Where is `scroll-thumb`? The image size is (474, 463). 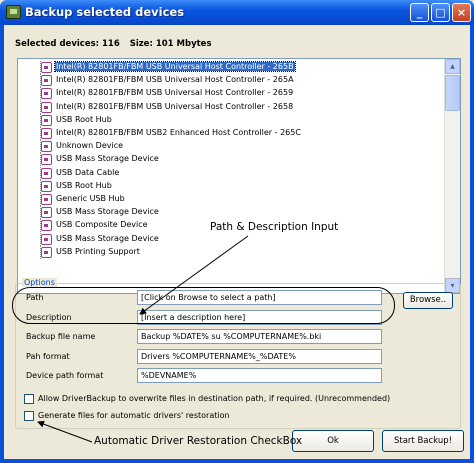
scroll-thumb is located at coordinates (452, 93).